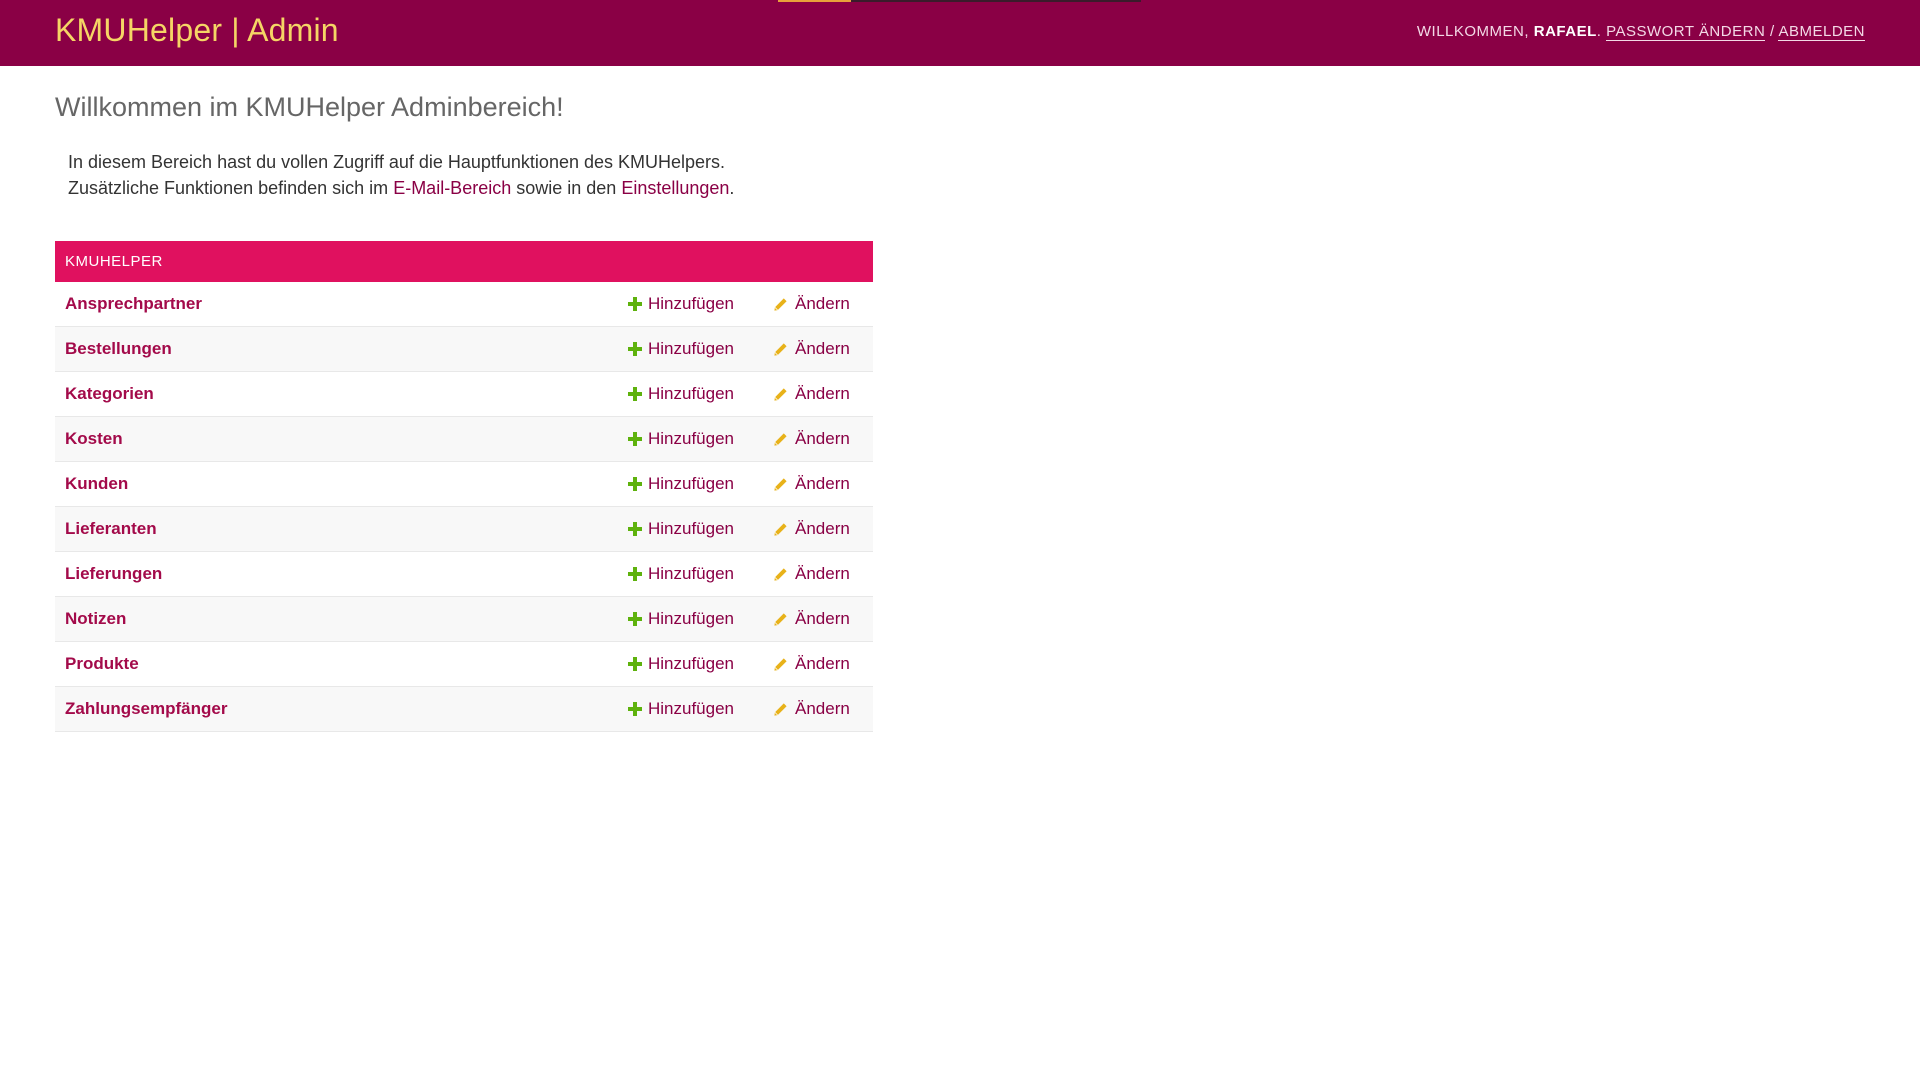 This screenshot has height=1080, width=1920. I want to click on site-branding: KMUHelper | Admin, so click(197, 30).